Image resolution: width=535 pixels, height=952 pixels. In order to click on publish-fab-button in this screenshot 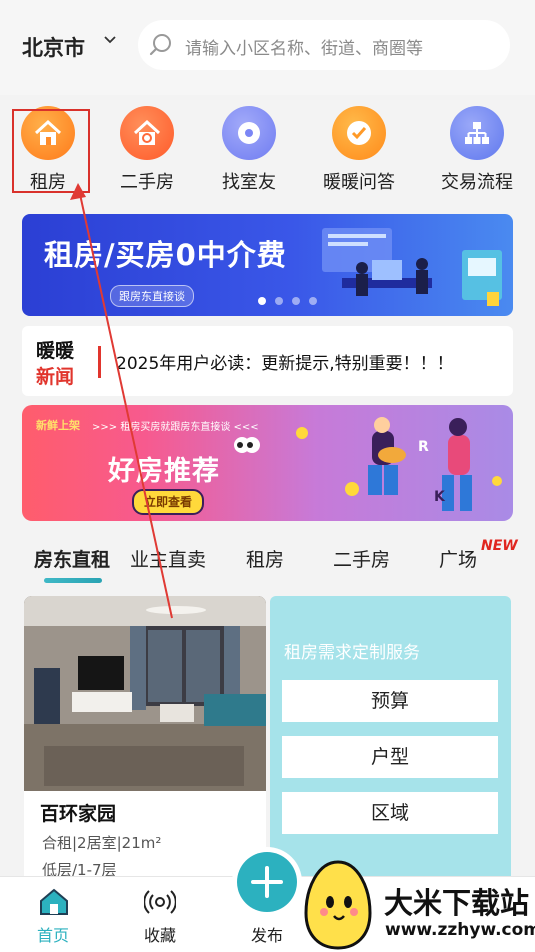, I will do `click(267, 882)`.